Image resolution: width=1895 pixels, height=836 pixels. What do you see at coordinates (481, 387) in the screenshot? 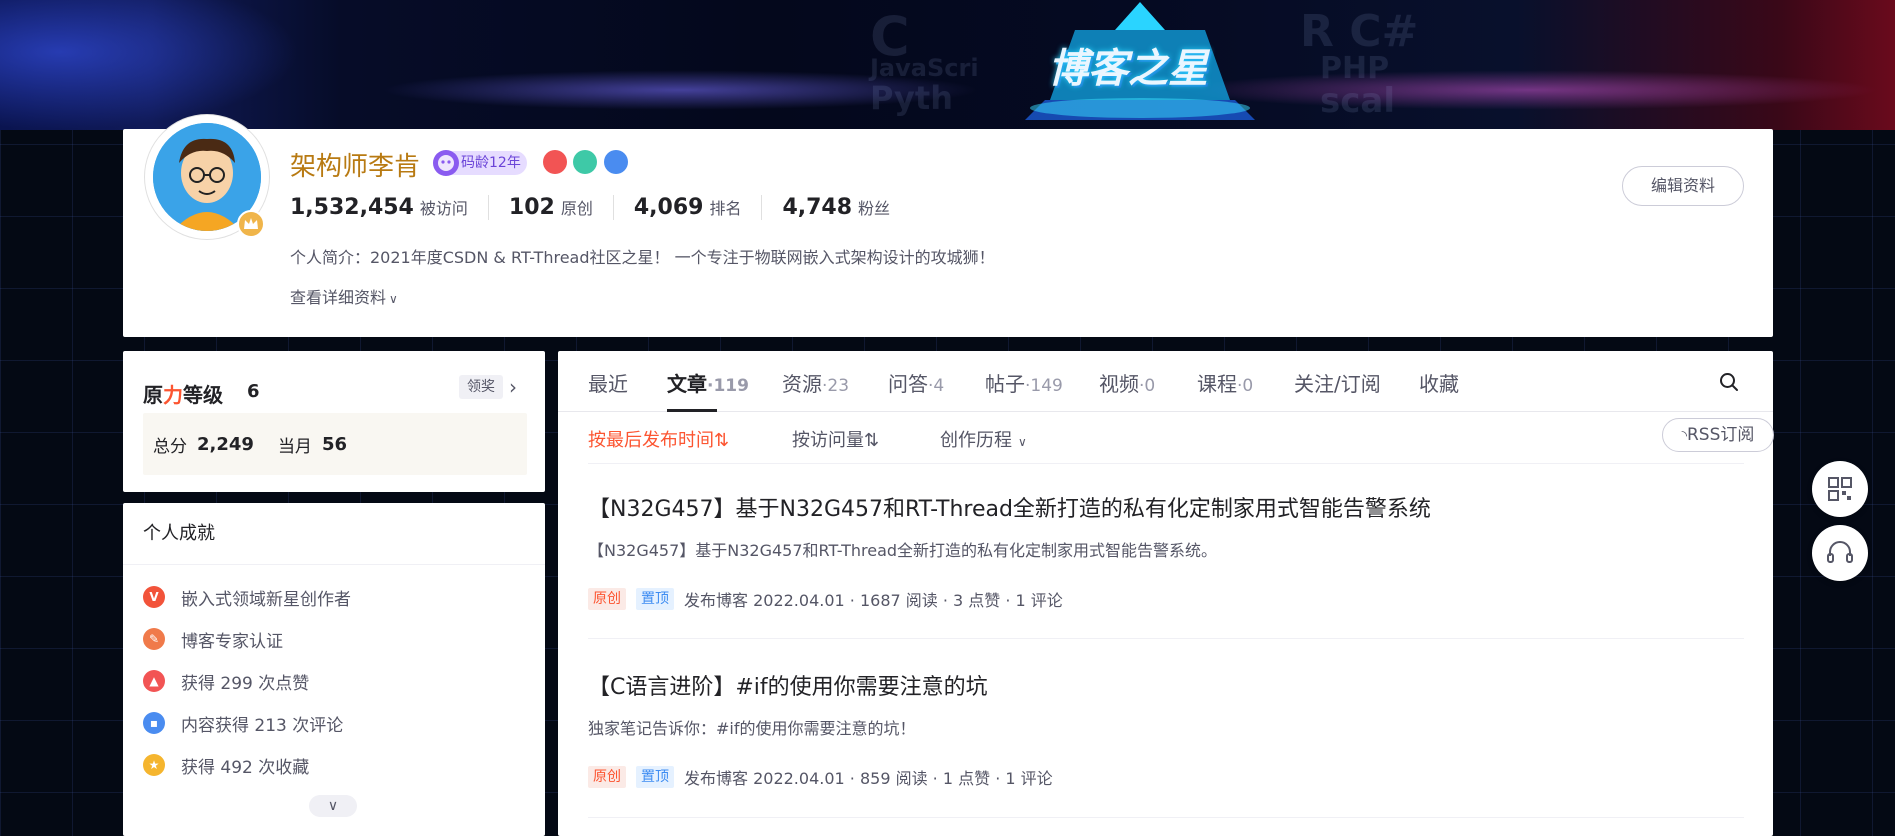
I see `claim-reward-button: 领奖` at bounding box center [481, 387].